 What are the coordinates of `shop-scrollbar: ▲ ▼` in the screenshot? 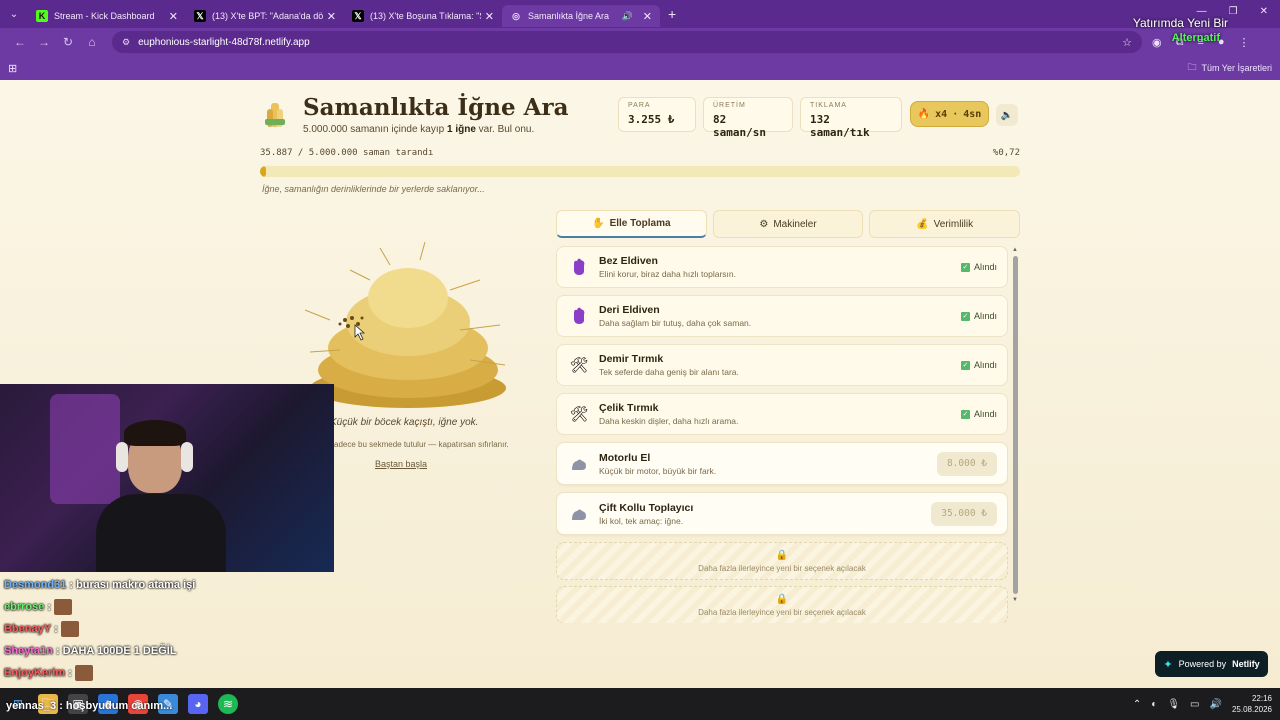 It's located at (1015, 434).